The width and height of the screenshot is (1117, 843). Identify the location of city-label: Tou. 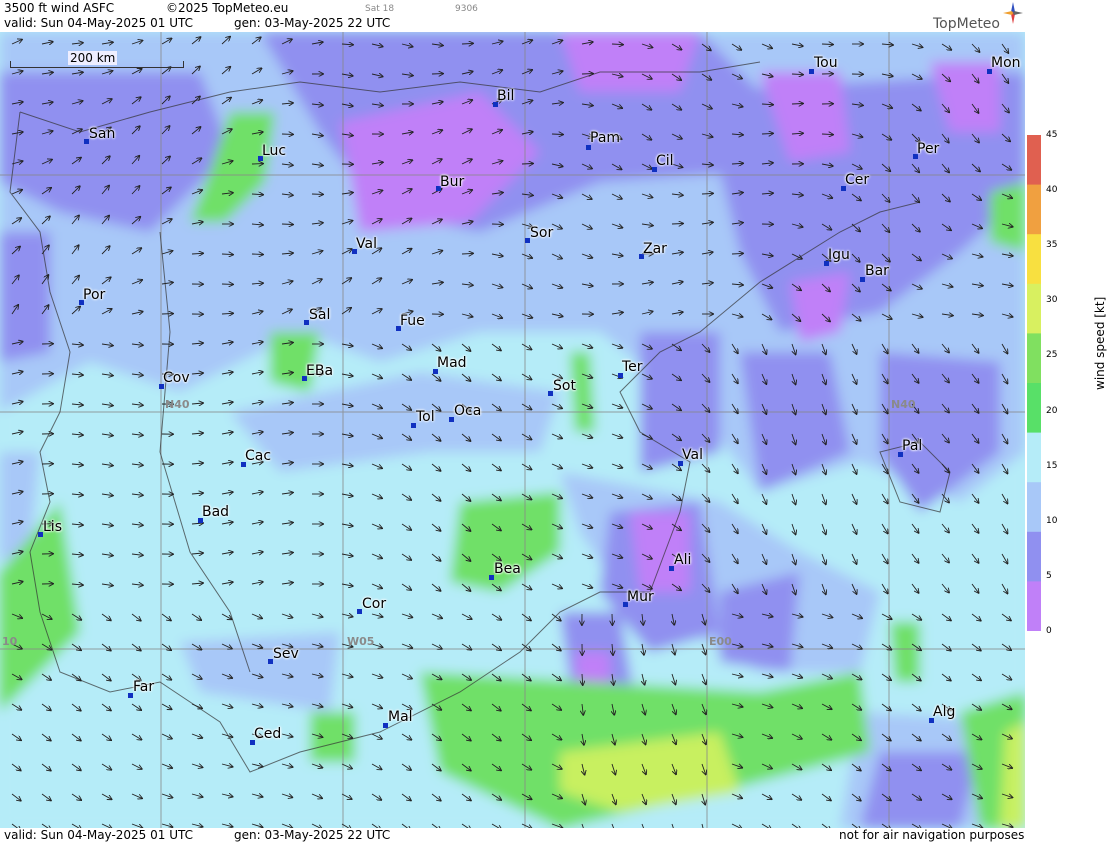
(826, 63).